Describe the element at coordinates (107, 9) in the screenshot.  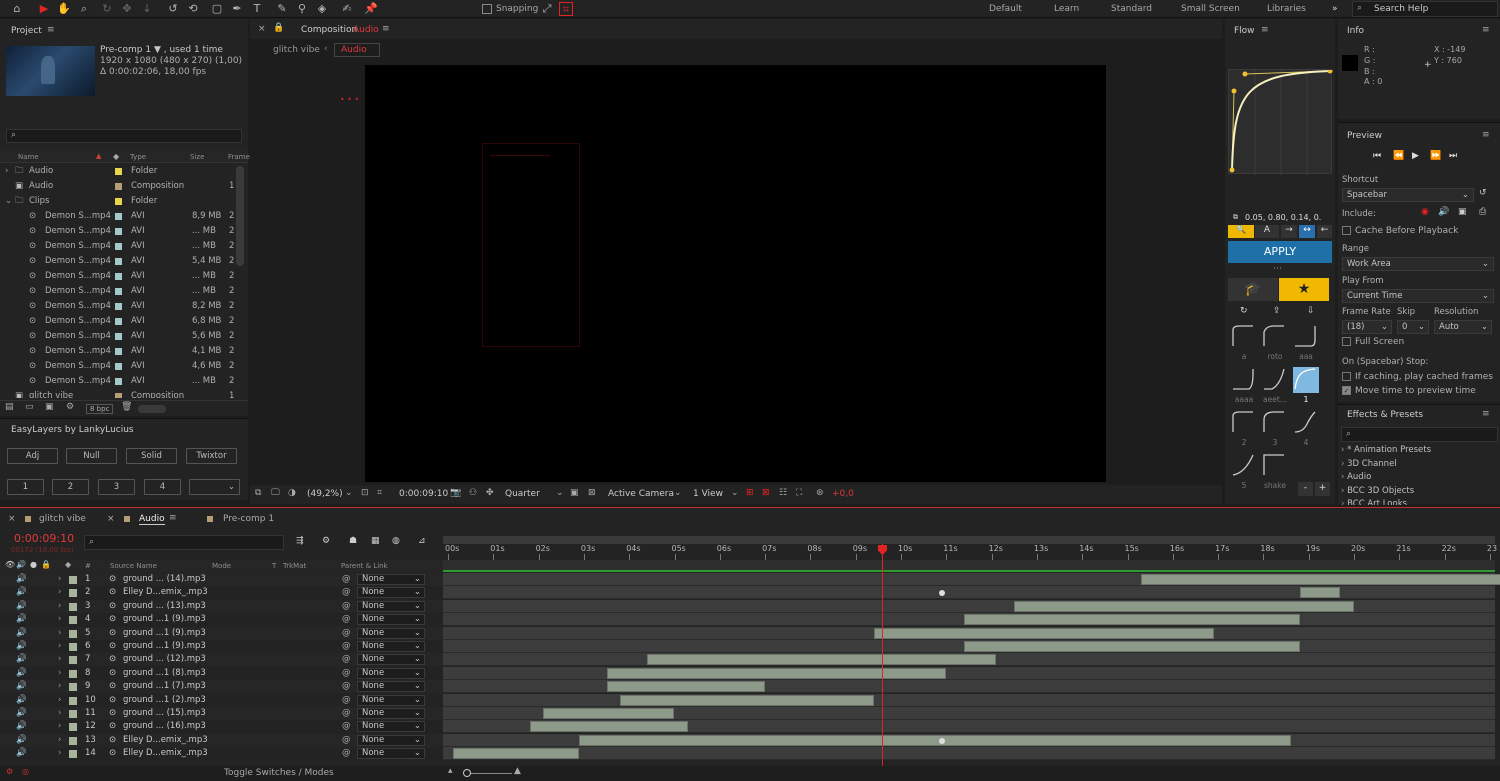
I see `rotate-tool-icon: ↻` at that location.